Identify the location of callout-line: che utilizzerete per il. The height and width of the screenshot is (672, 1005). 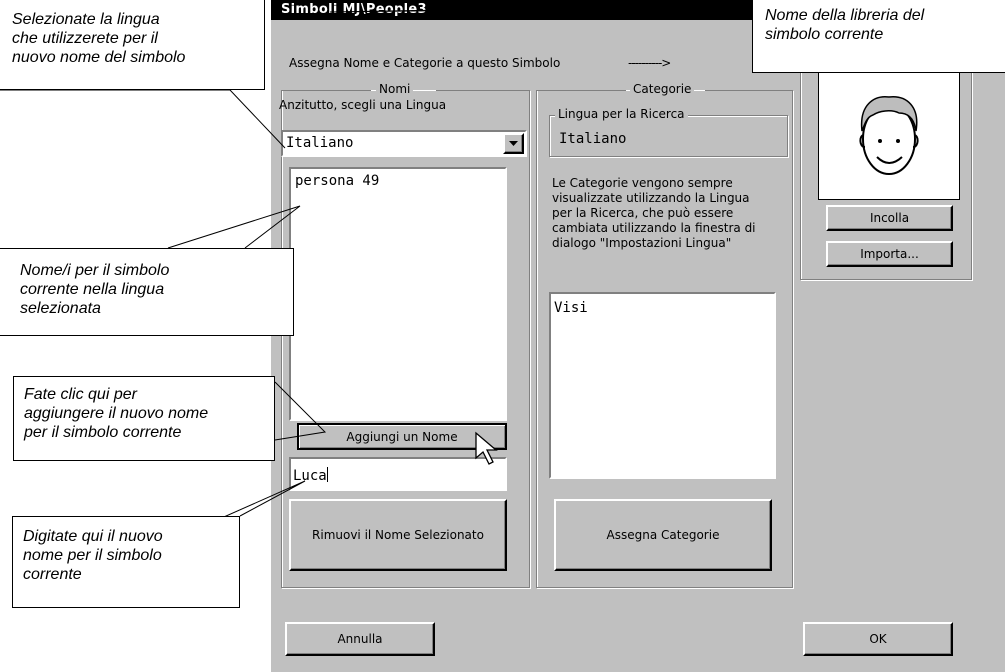
(85, 38).